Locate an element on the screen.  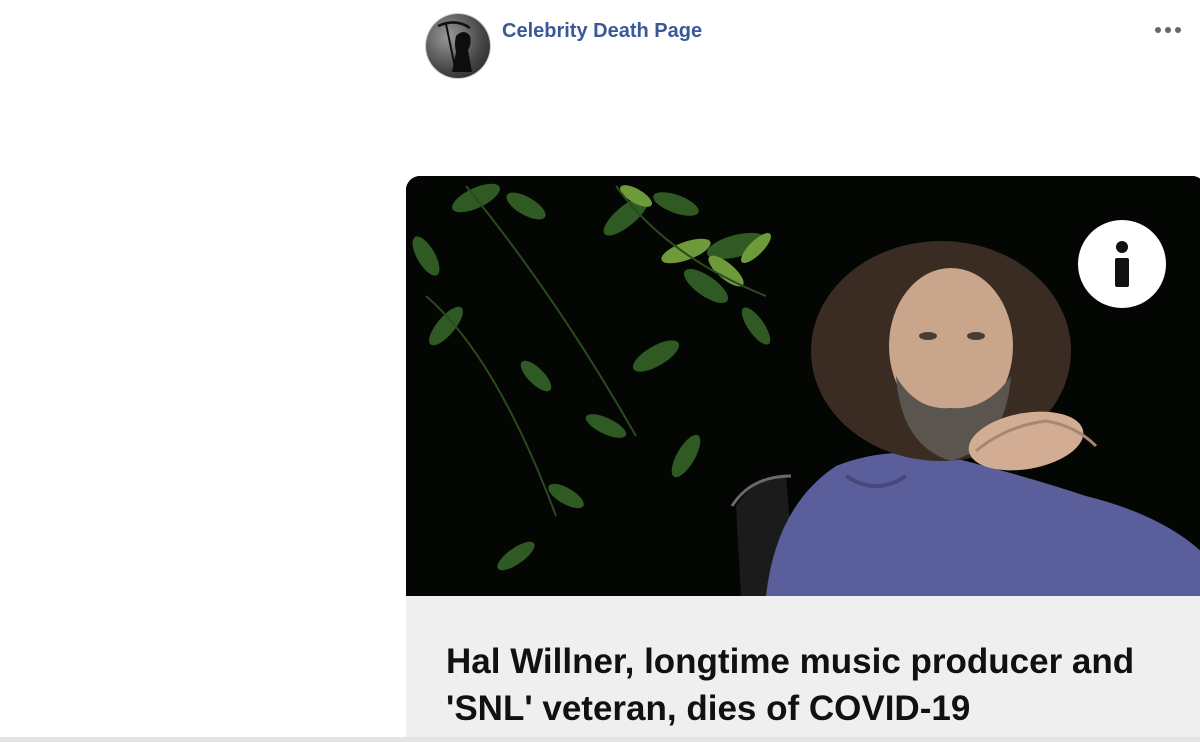
bottom-divider is located at coordinates (600, 739).